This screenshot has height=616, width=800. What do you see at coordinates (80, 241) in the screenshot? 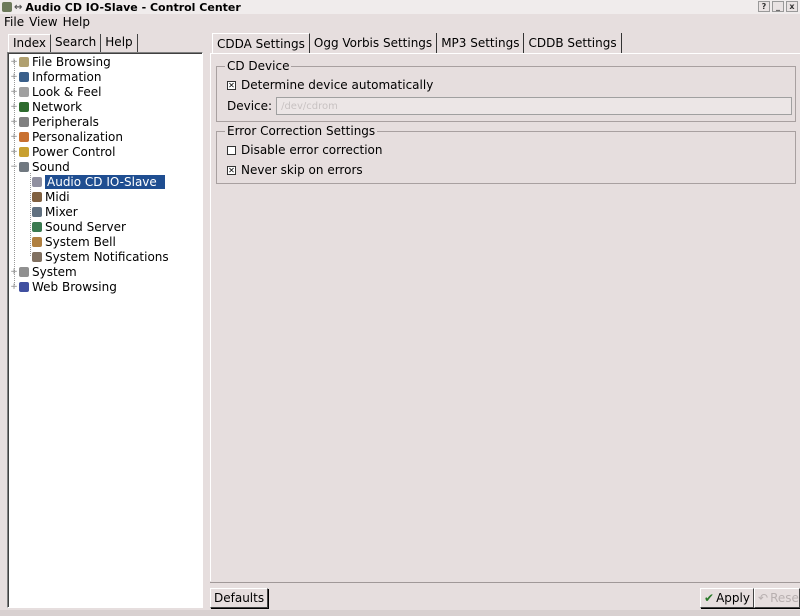
I see `tree-item-label: System Bell` at bounding box center [80, 241].